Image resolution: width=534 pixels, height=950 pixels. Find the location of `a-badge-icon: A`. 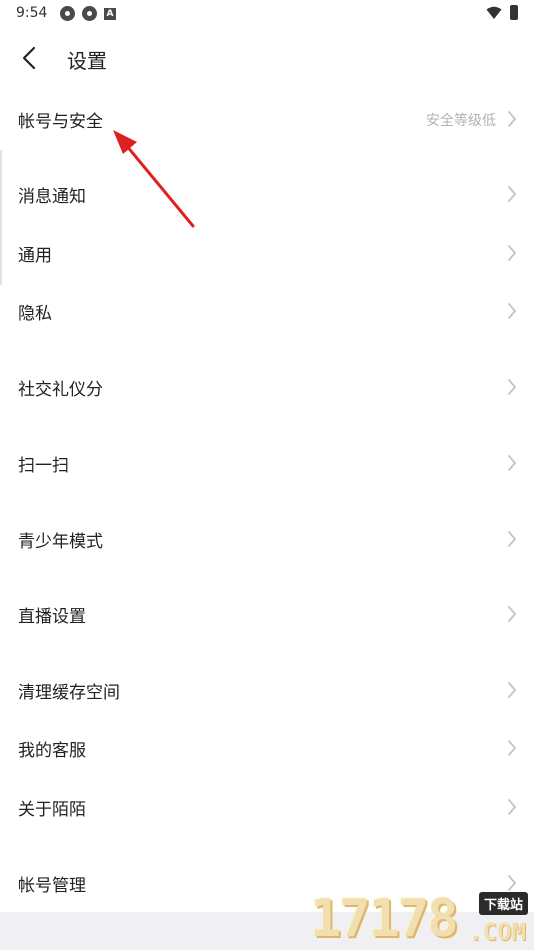

a-badge-icon: A is located at coordinates (110, 13).